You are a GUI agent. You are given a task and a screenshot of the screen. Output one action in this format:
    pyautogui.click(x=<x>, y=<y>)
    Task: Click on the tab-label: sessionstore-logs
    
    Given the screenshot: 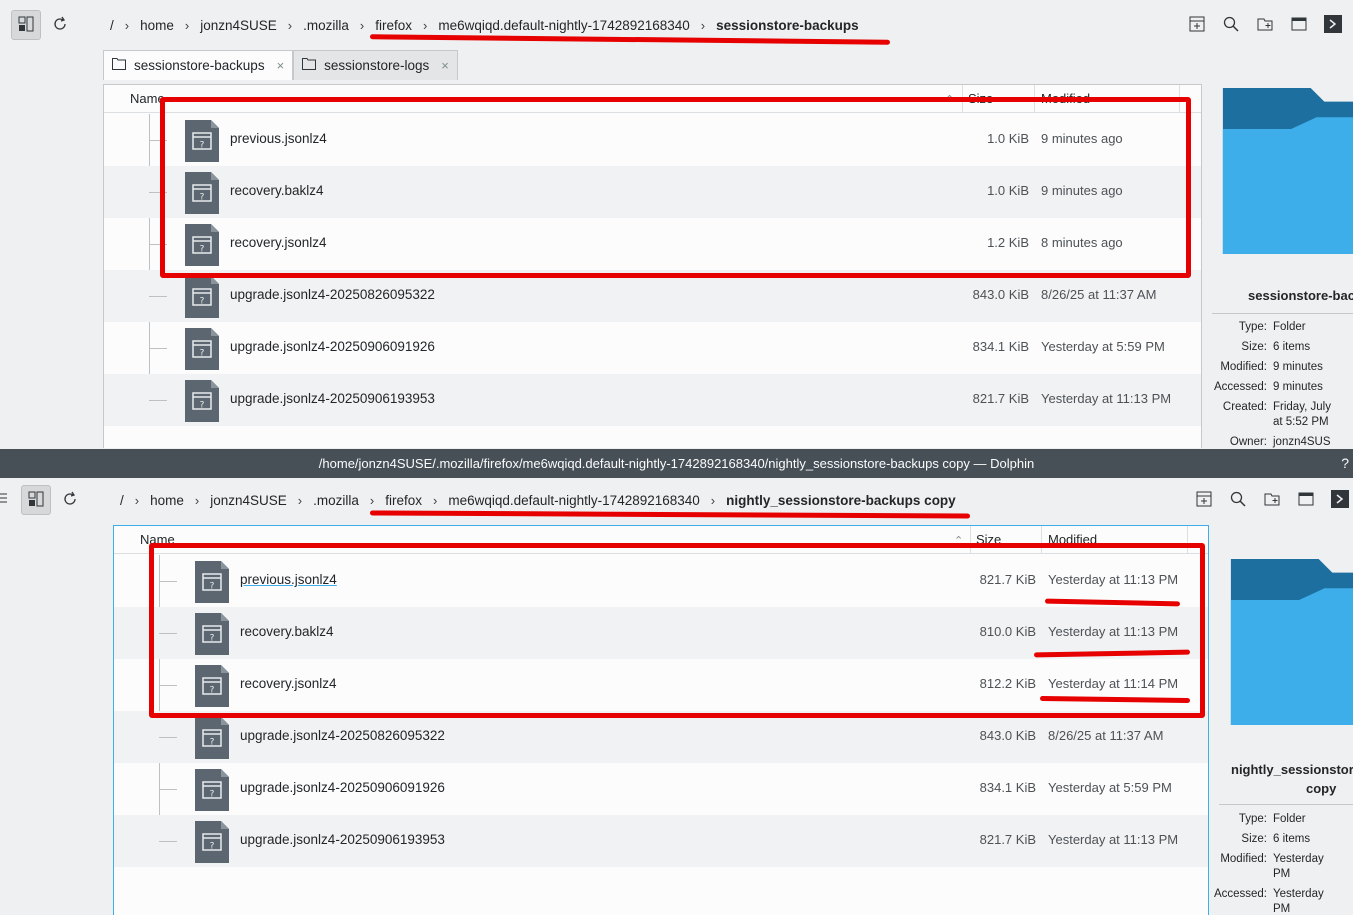 What is the action you would take?
    pyautogui.click(x=377, y=65)
    